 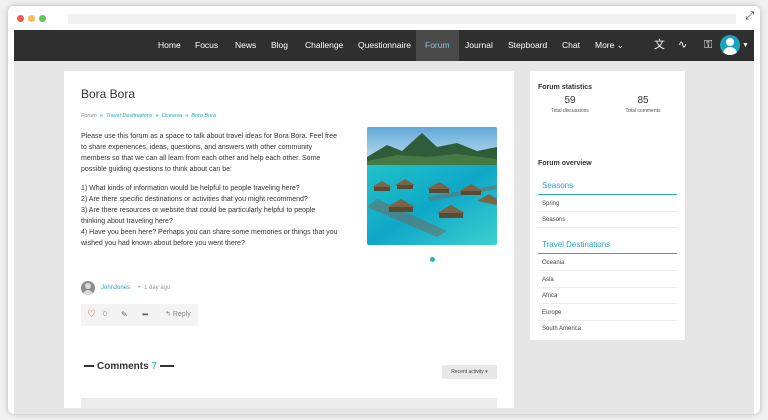 I want to click on stat-total-discussions: 59 Total discussions, so click(x=570, y=104).